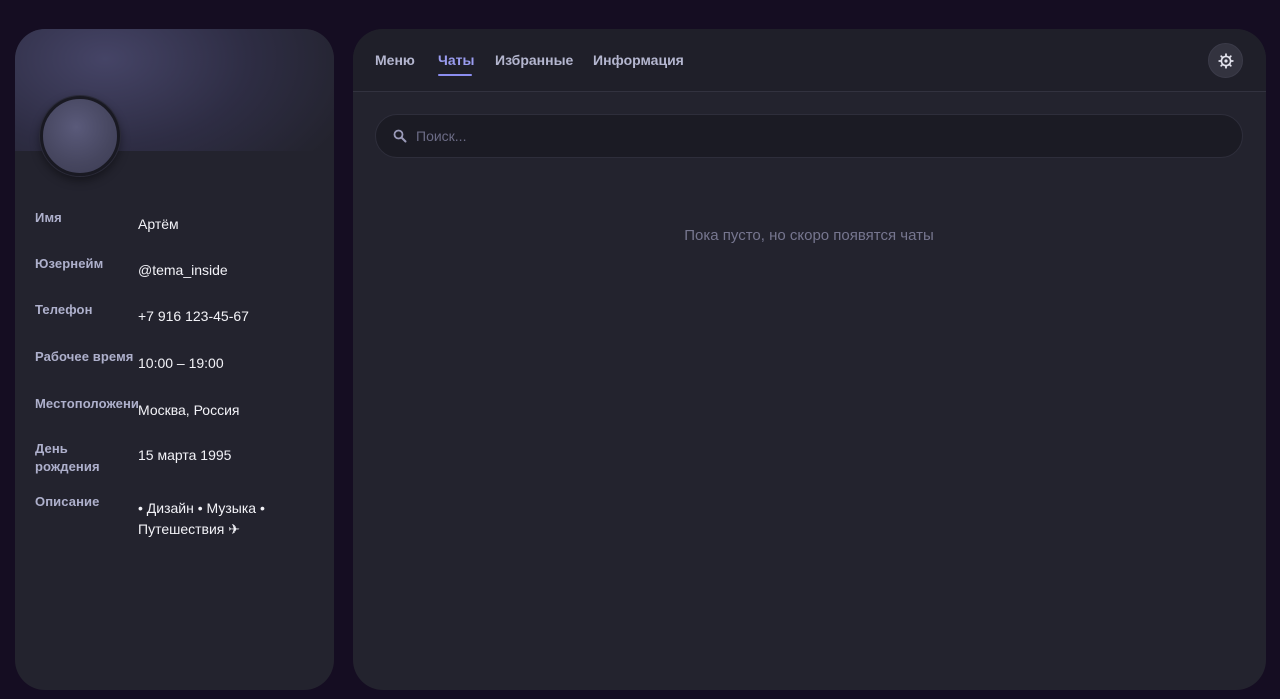  I want to click on tab-favorites: Избранные, so click(534, 60).